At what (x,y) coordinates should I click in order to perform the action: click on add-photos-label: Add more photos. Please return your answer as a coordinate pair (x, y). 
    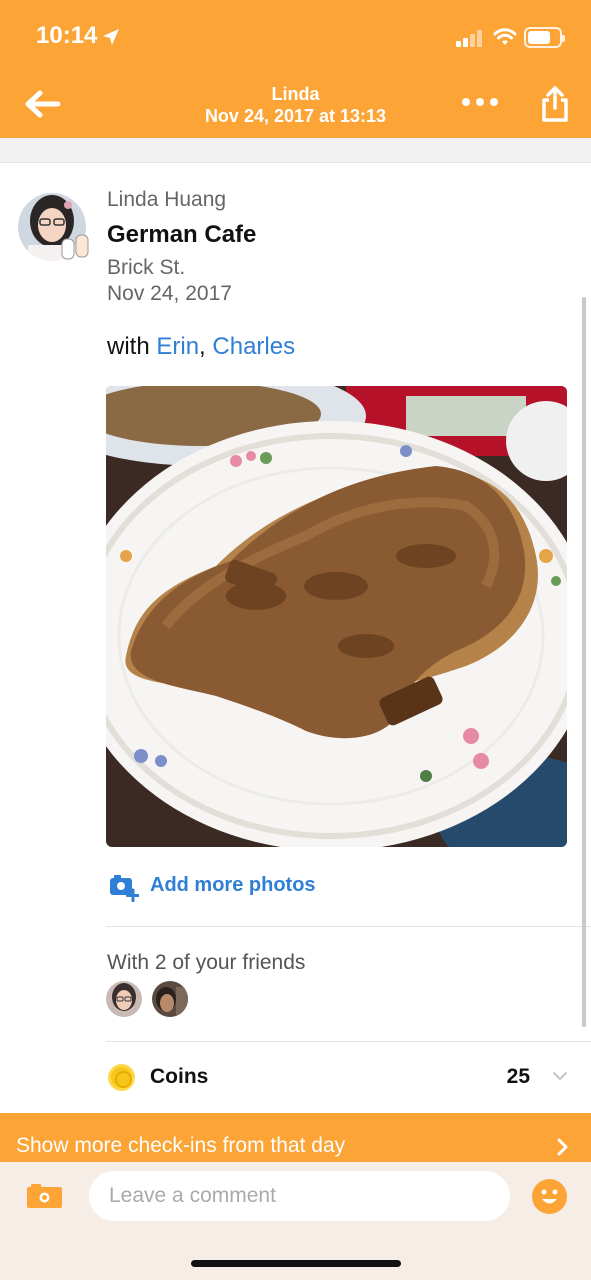
    Looking at the image, I should click on (233, 885).